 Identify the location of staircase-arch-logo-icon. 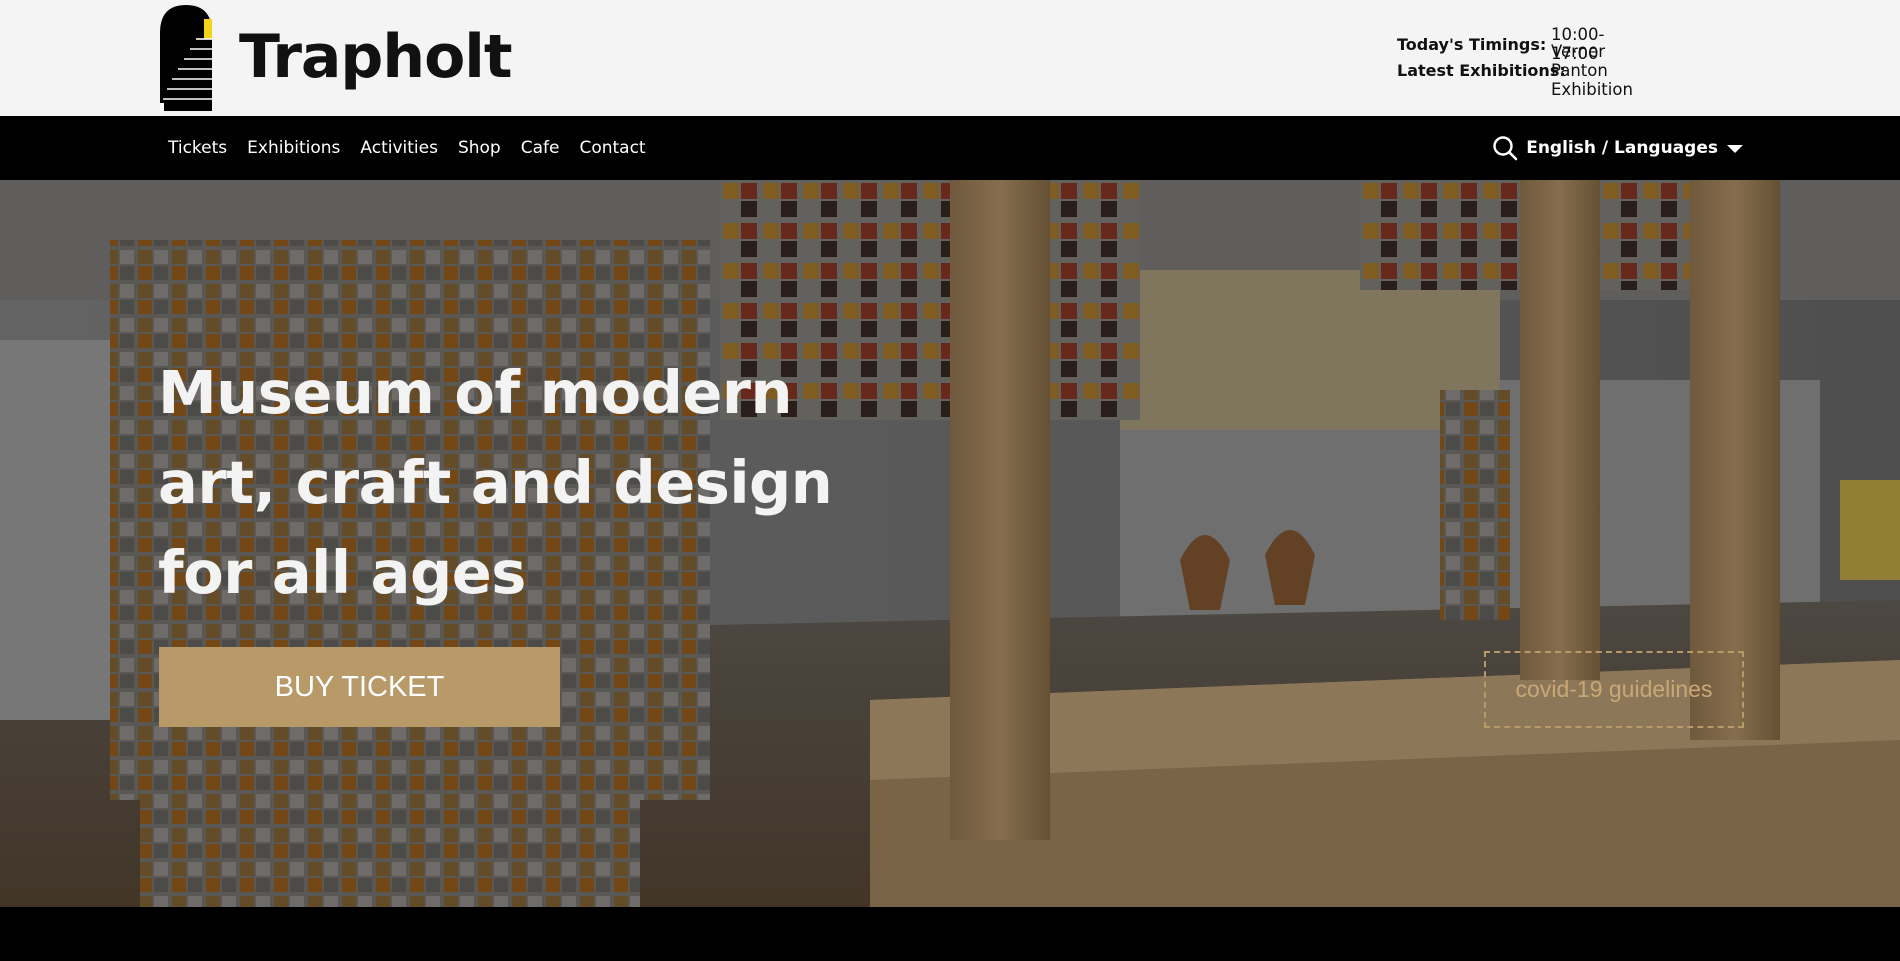
(186, 58).